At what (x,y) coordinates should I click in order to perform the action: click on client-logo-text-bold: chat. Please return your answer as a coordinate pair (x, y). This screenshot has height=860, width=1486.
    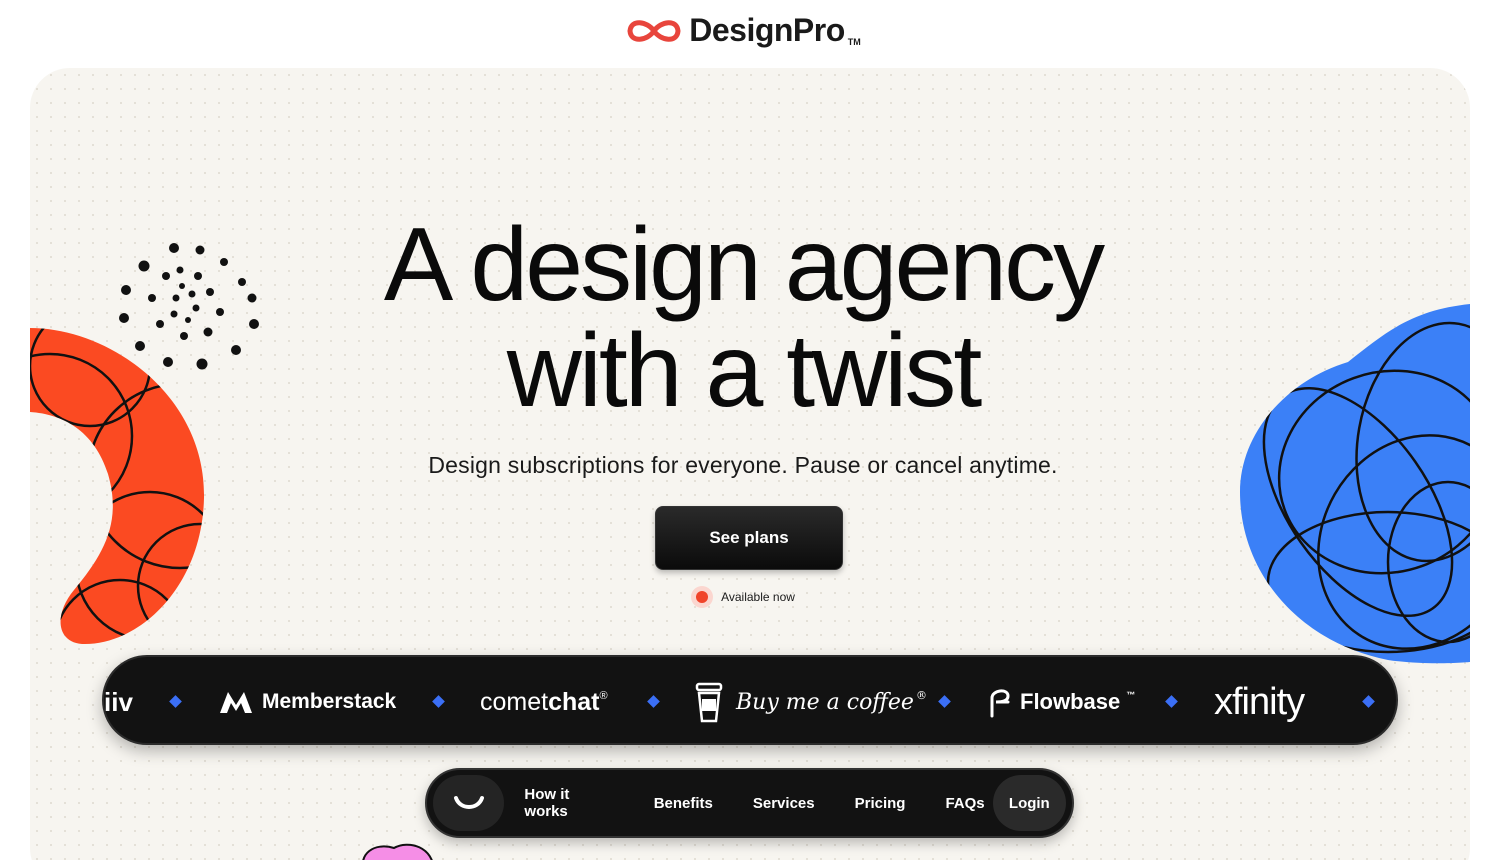
    Looking at the image, I should click on (574, 701).